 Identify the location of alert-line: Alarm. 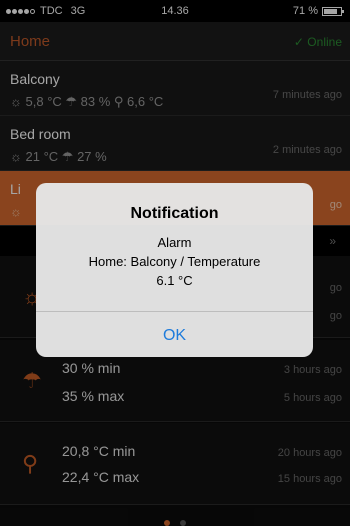
(174, 242).